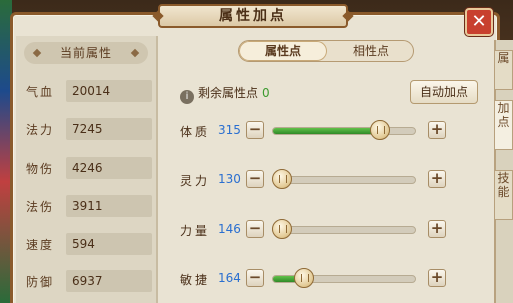 The height and width of the screenshot is (303, 513). What do you see at coordinates (195, 280) in the screenshot?
I see `attribute-label: 敏捷` at bounding box center [195, 280].